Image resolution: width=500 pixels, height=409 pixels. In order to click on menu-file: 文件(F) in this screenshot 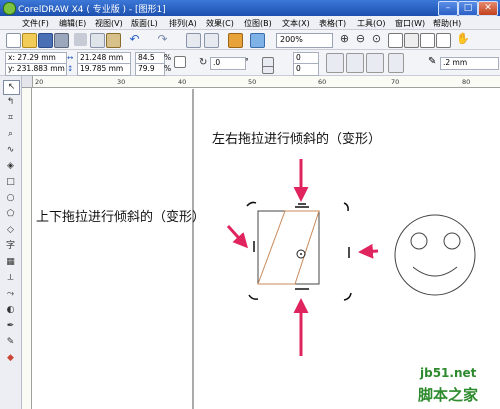, I will do `click(35, 23)`.